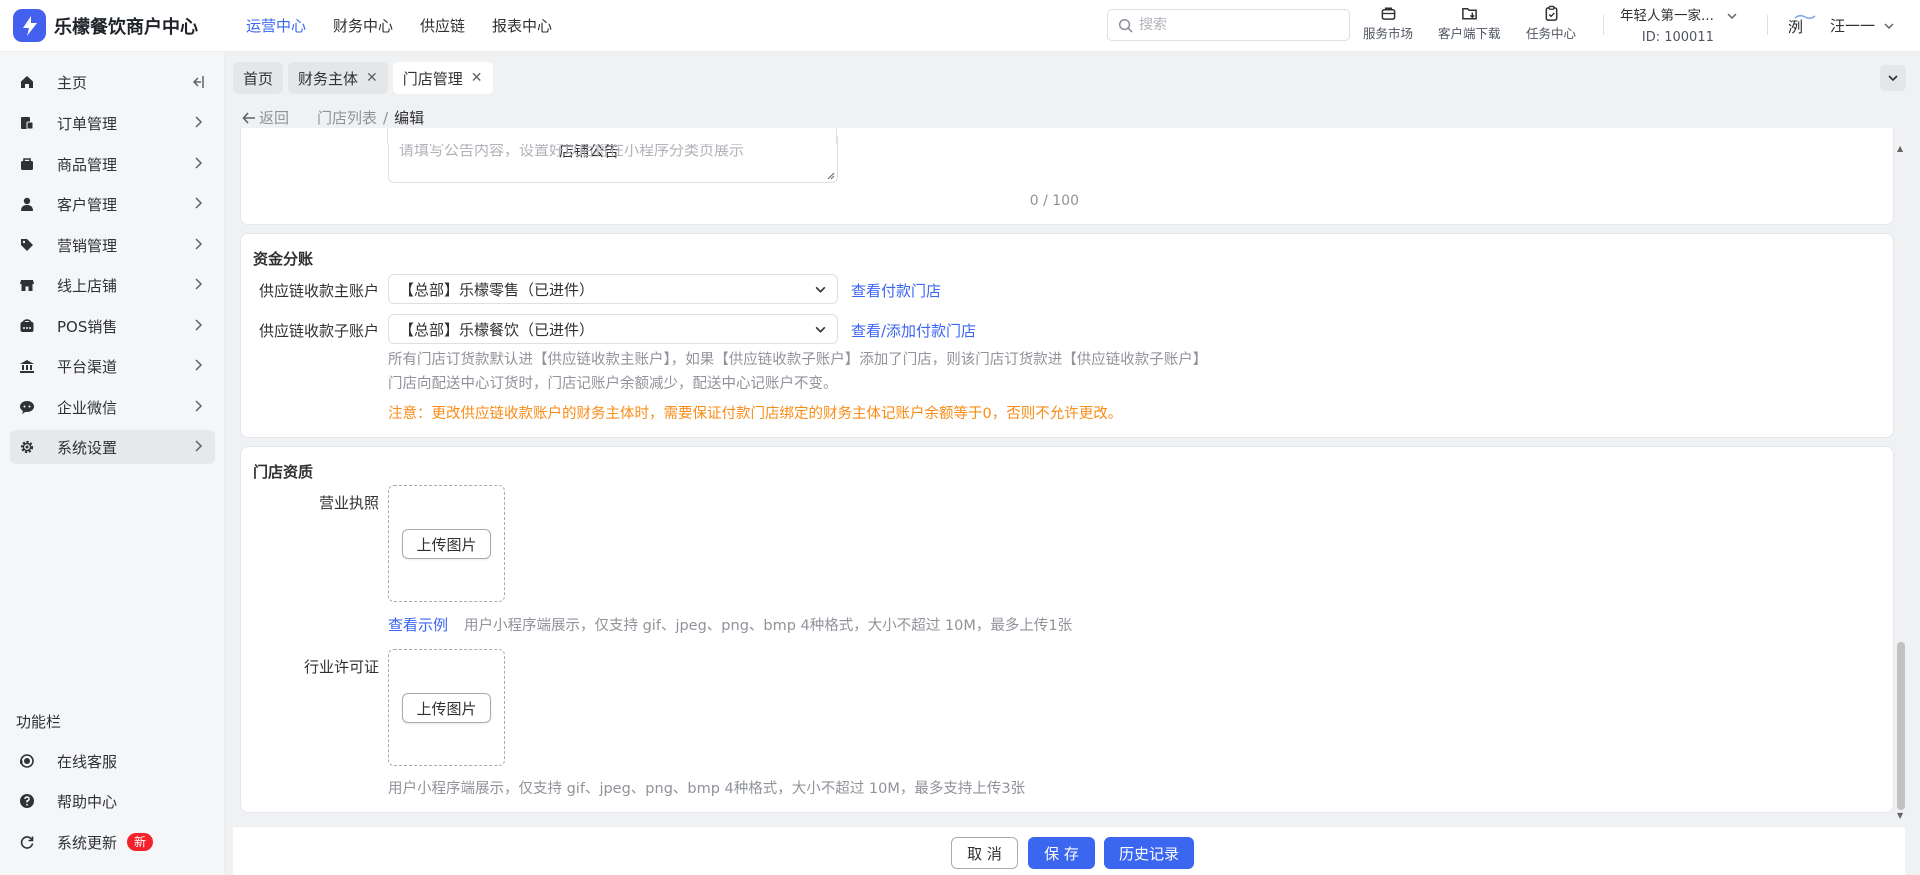 The height and width of the screenshot is (875, 1920). I want to click on tab-finance-entity: 财务主体 ✕, so click(338, 78).